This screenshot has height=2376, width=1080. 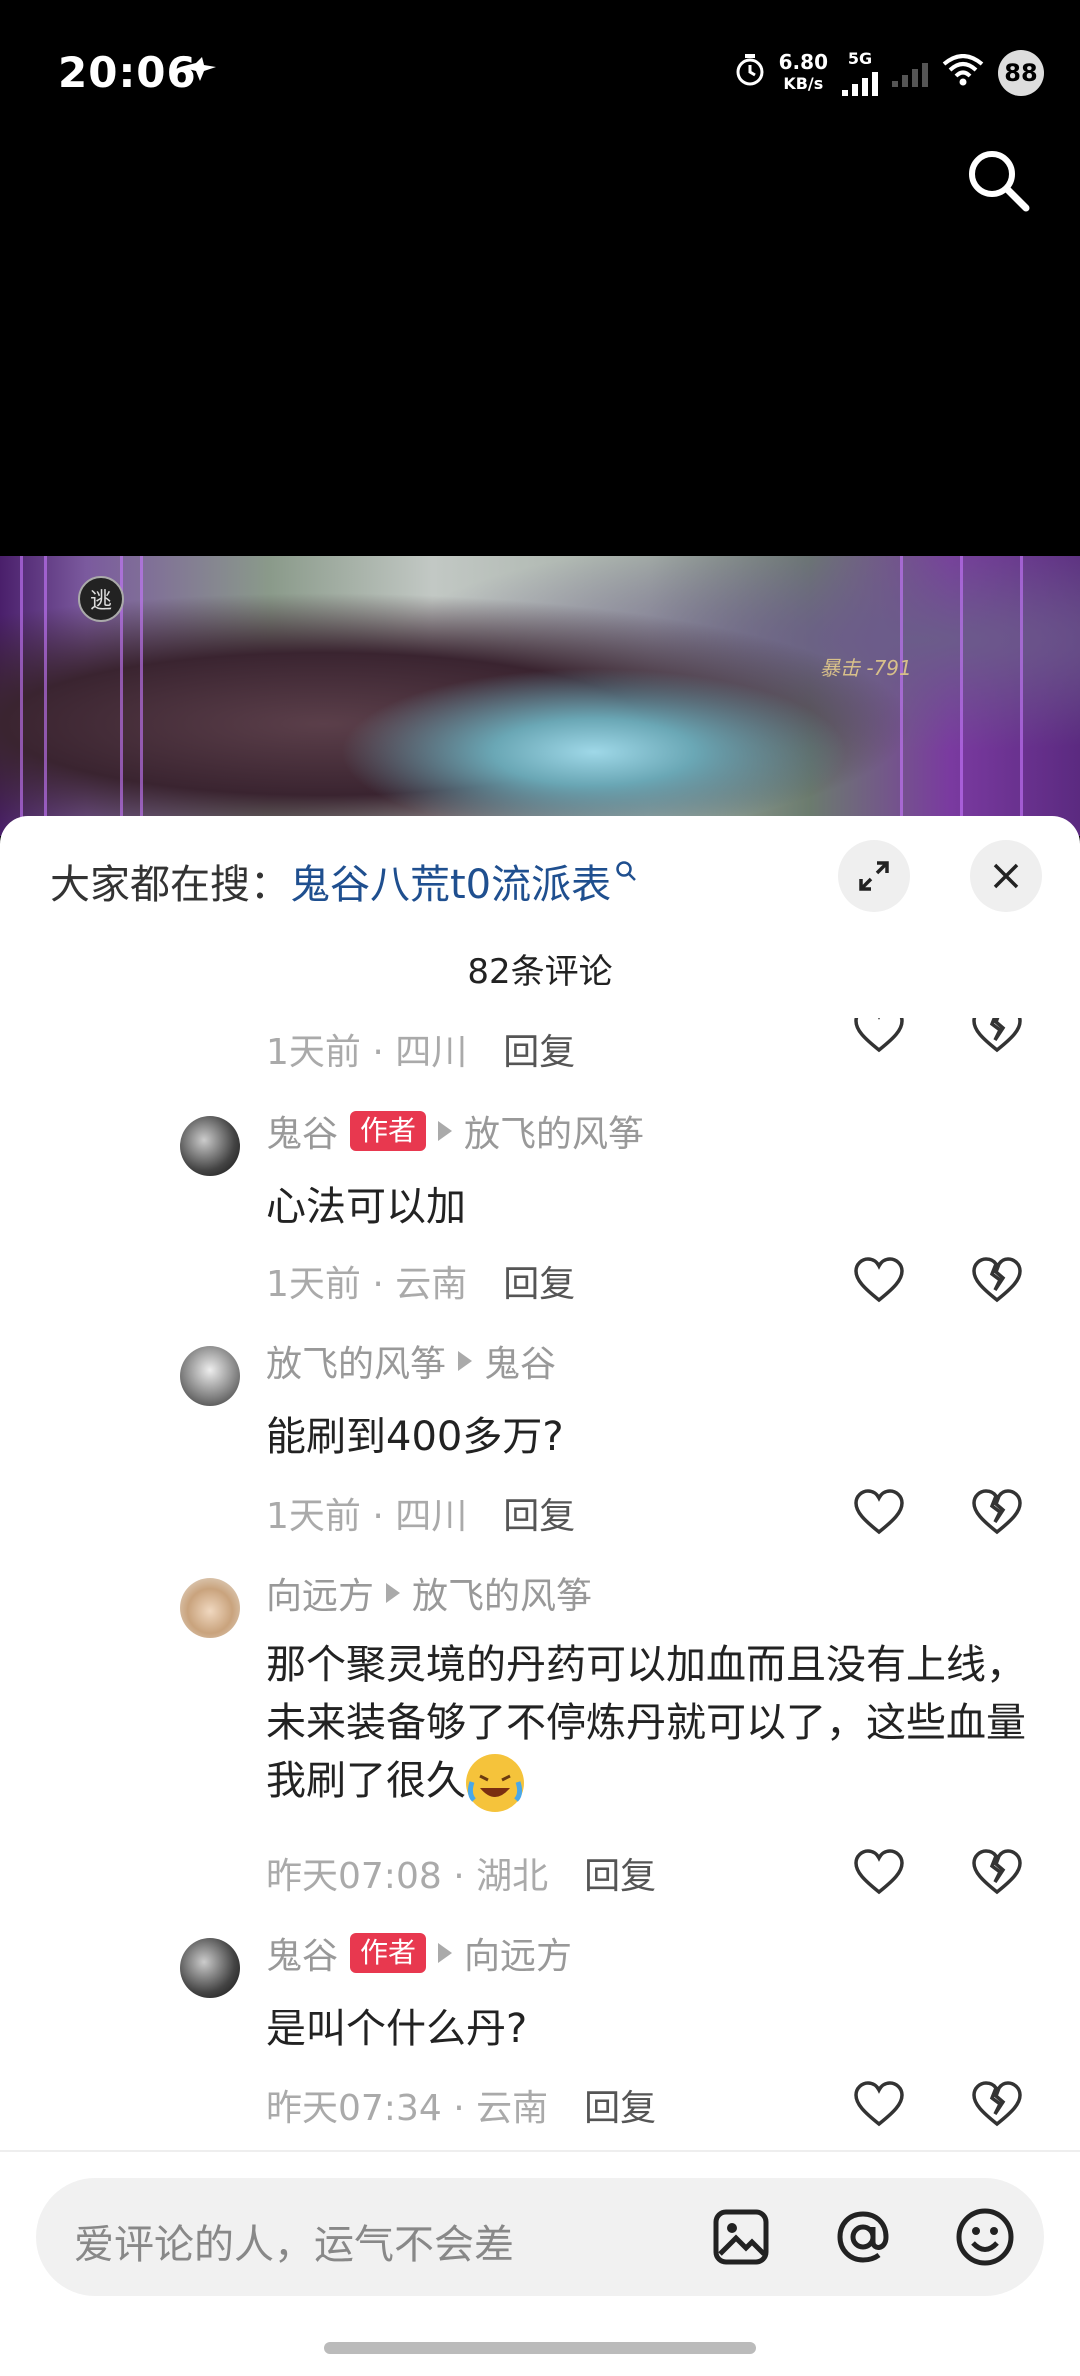 What do you see at coordinates (415, 1437) in the screenshot?
I see `comment-text: 能刷到400多万?` at bounding box center [415, 1437].